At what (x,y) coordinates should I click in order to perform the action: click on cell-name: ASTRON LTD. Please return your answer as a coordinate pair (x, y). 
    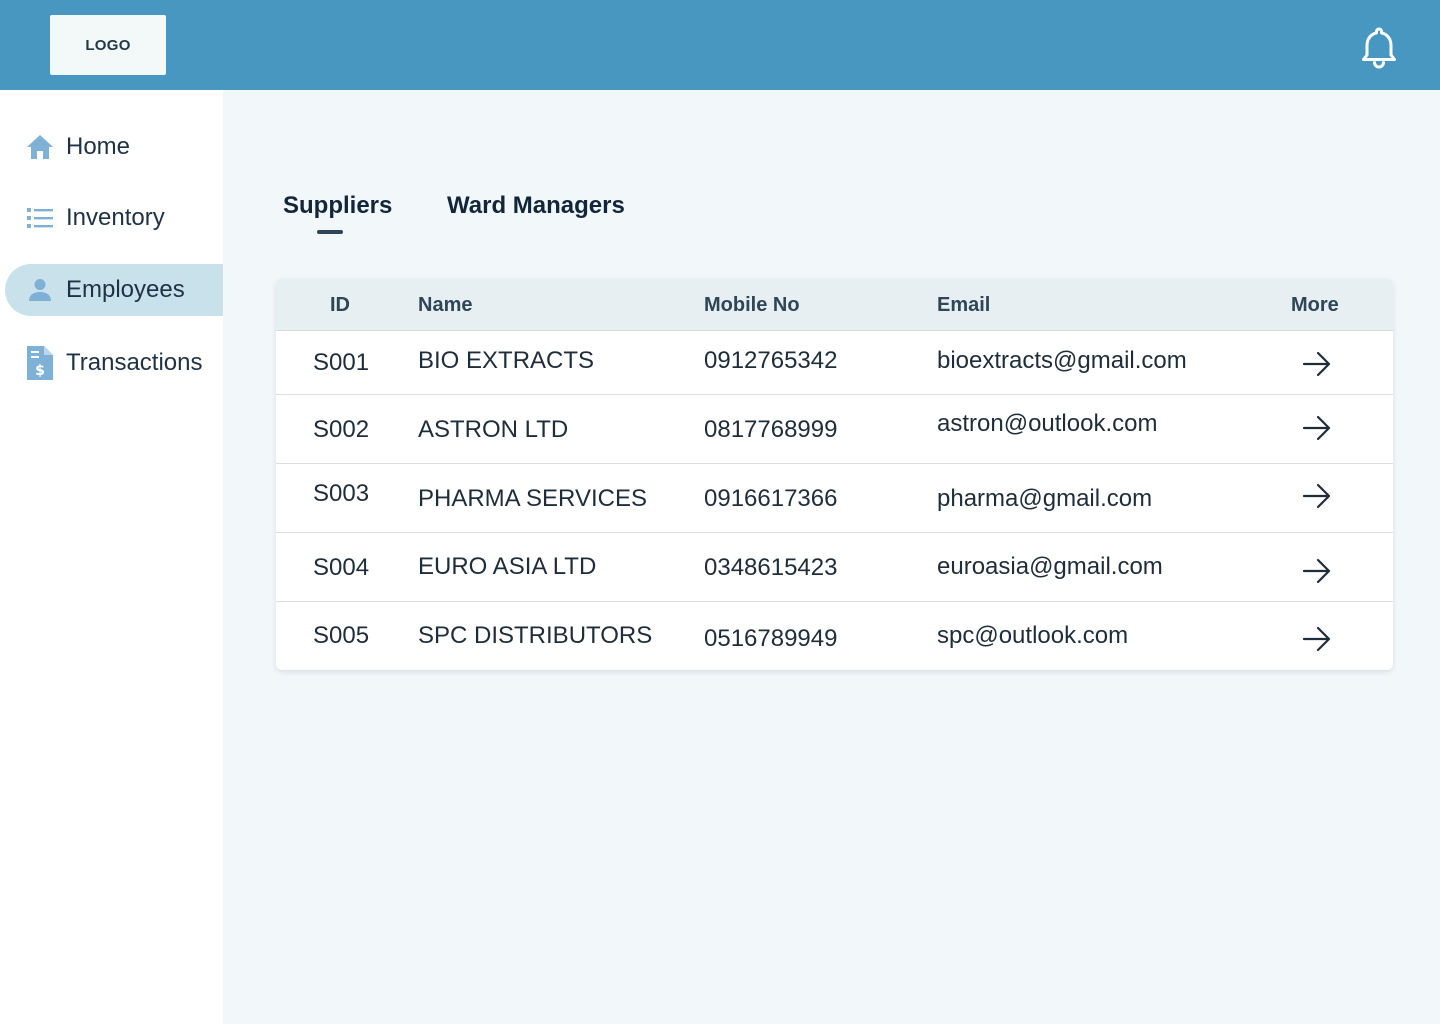
    Looking at the image, I should click on (493, 429).